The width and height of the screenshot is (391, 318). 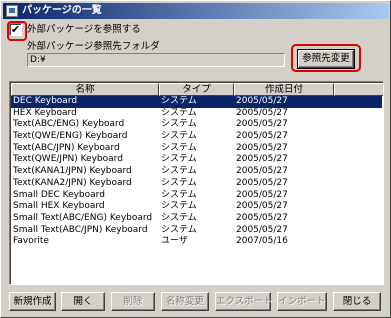 I want to click on column-header-type: タイプ, so click(x=196, y=89).